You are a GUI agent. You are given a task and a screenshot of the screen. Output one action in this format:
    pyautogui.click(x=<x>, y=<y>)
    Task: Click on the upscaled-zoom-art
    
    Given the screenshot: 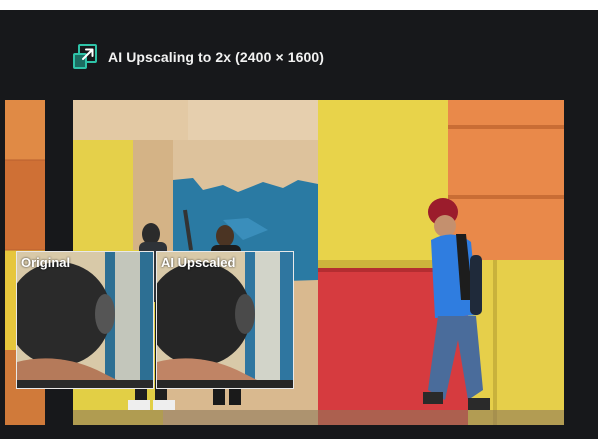 What is the action you would take?
    pyautogui.click(x=225, y=320)
    